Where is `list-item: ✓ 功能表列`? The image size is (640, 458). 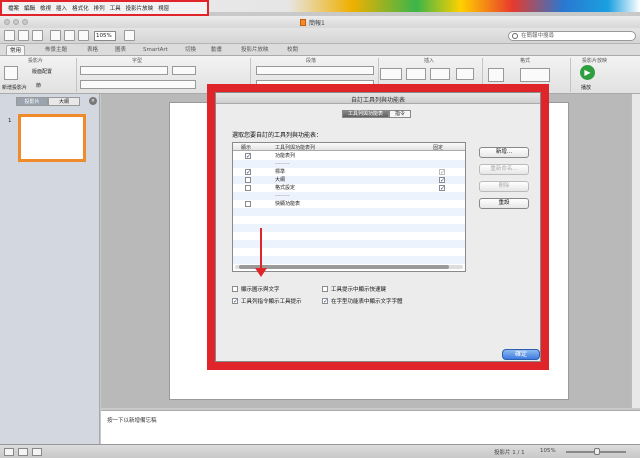 list-item: ✓ 功能表列 is located at coordinates (349, 156).